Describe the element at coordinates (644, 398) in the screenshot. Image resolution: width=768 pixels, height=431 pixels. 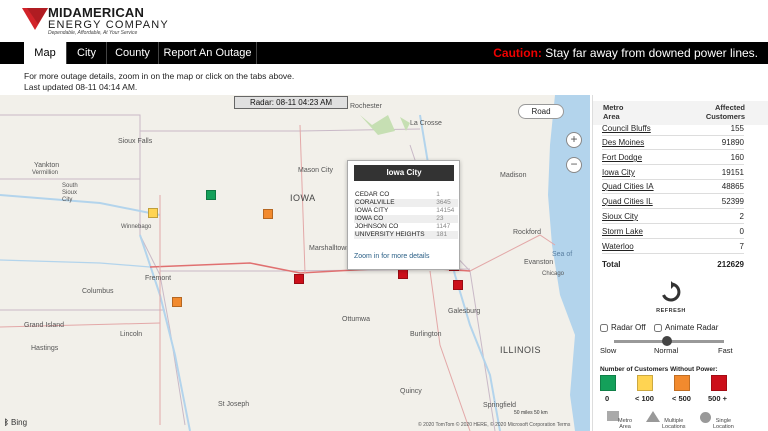
I see `legend-label: < 100` at that location.